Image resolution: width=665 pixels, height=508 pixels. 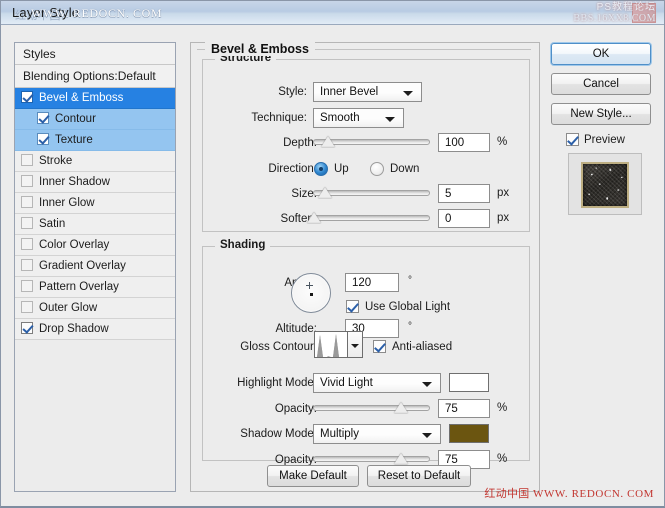 I want to click on chevron-down-icon, so click(x=355, y=346).